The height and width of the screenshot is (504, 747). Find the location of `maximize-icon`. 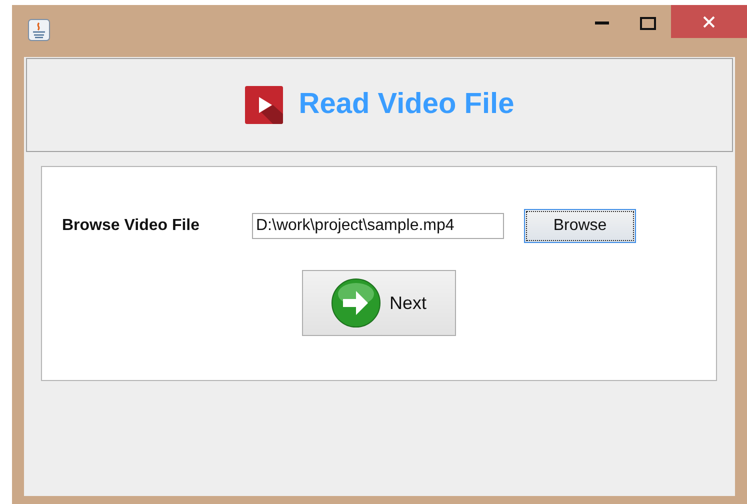

maximize-icon is located at coordinates (648, 23).